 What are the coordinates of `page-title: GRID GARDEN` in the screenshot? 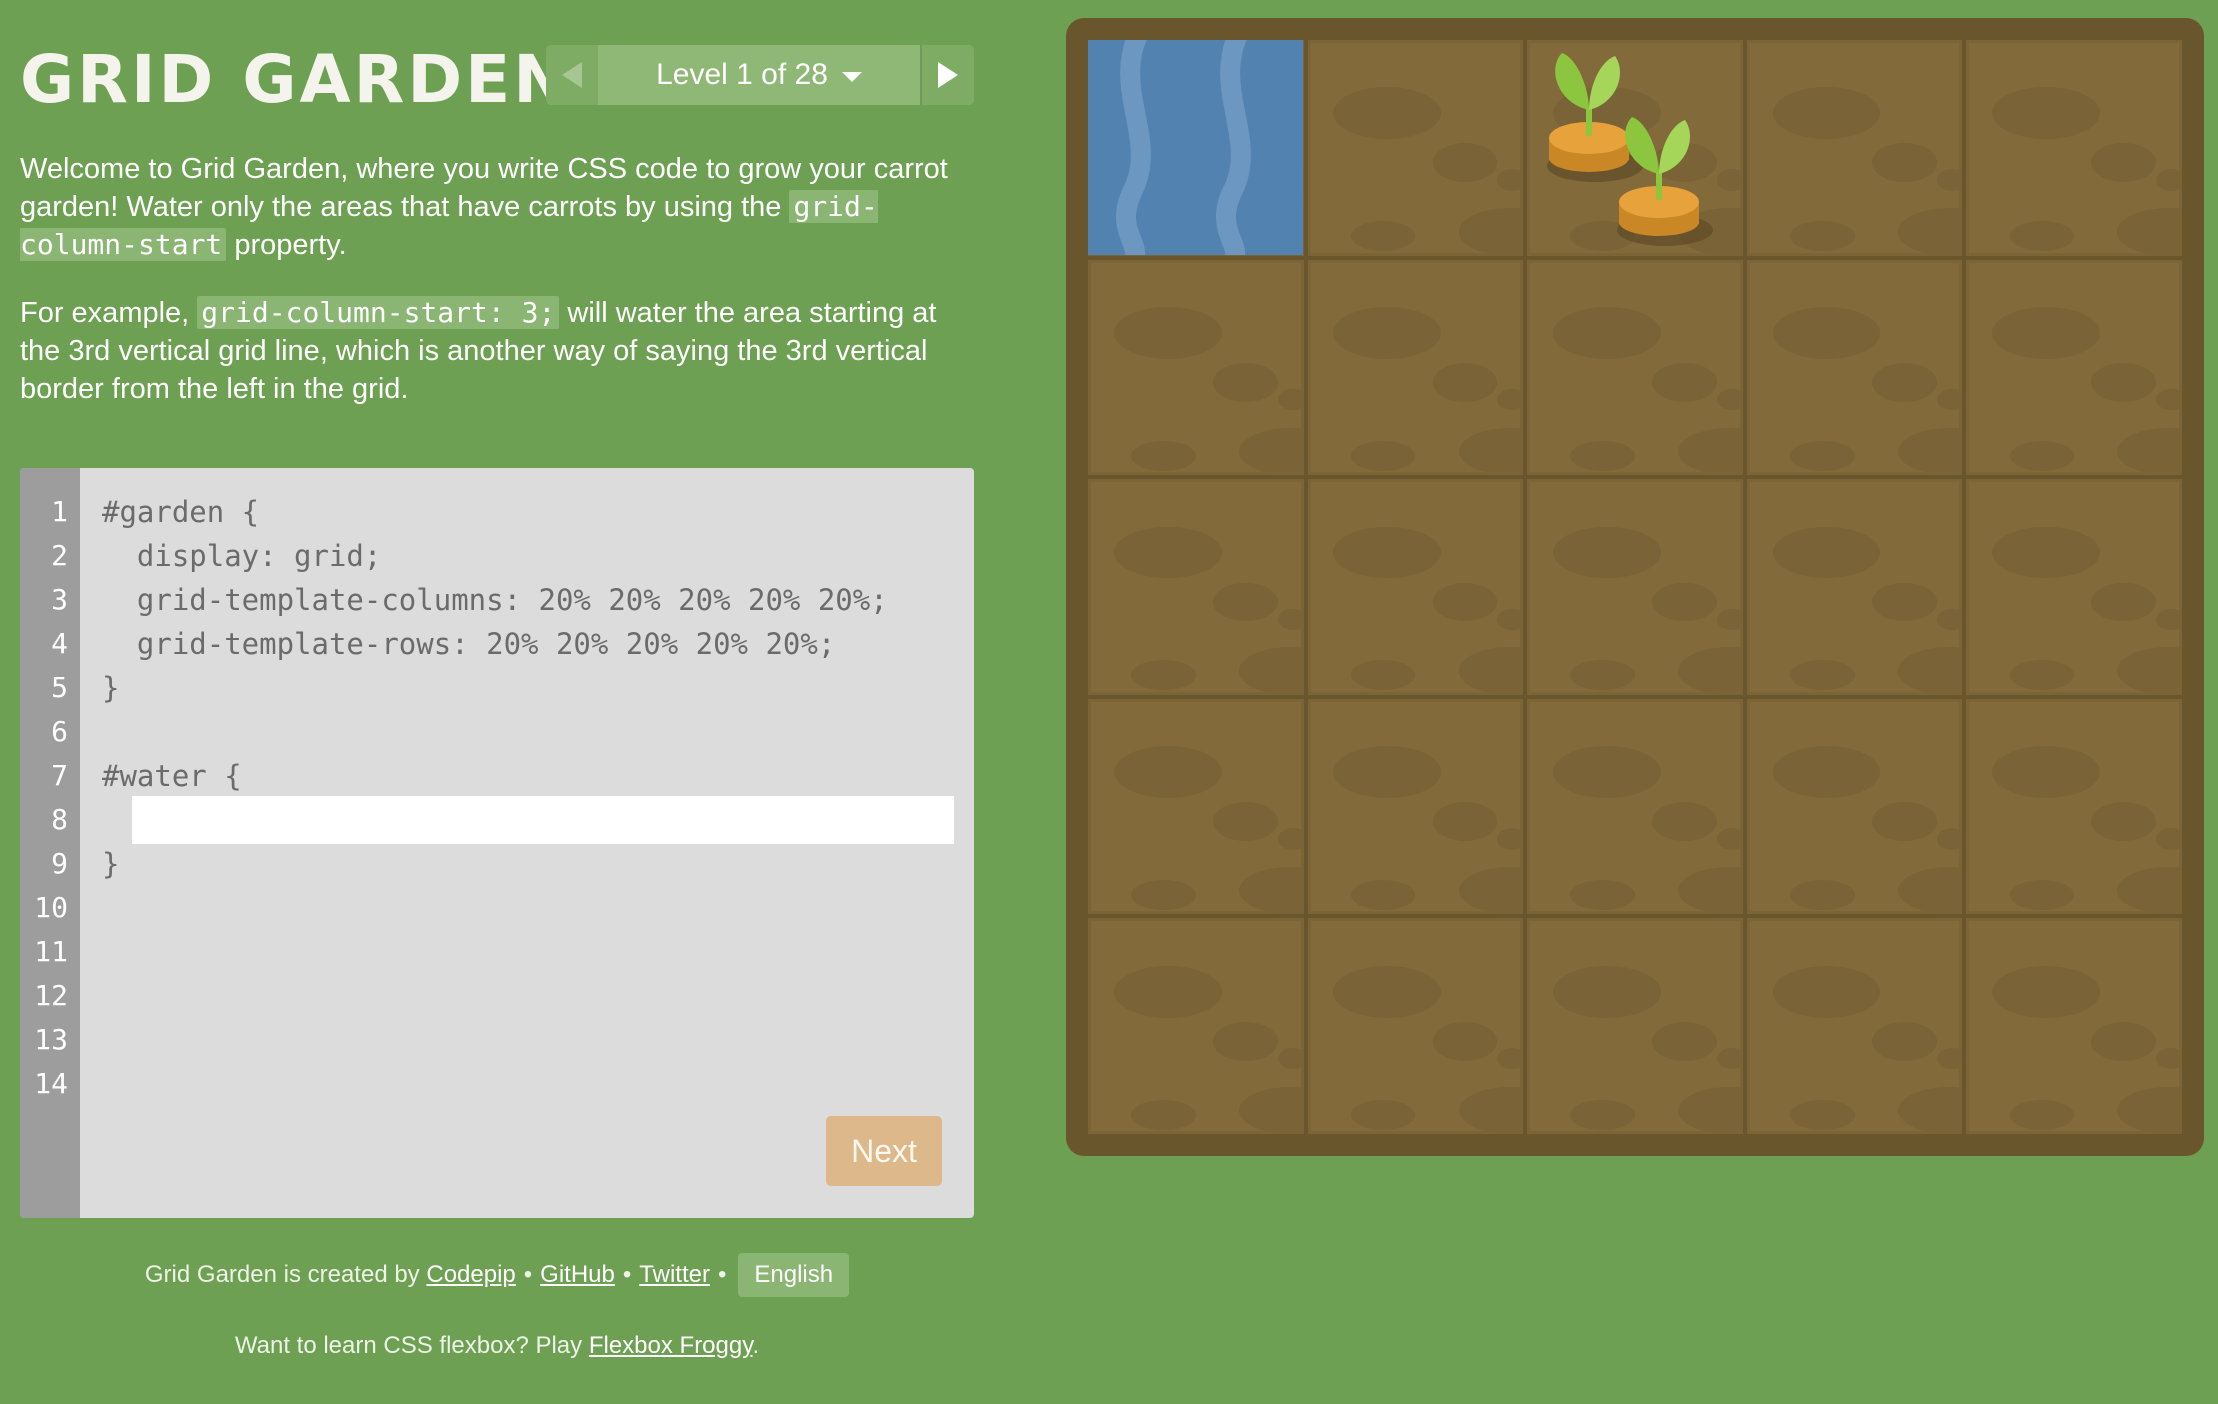 It's located at (296, 79).